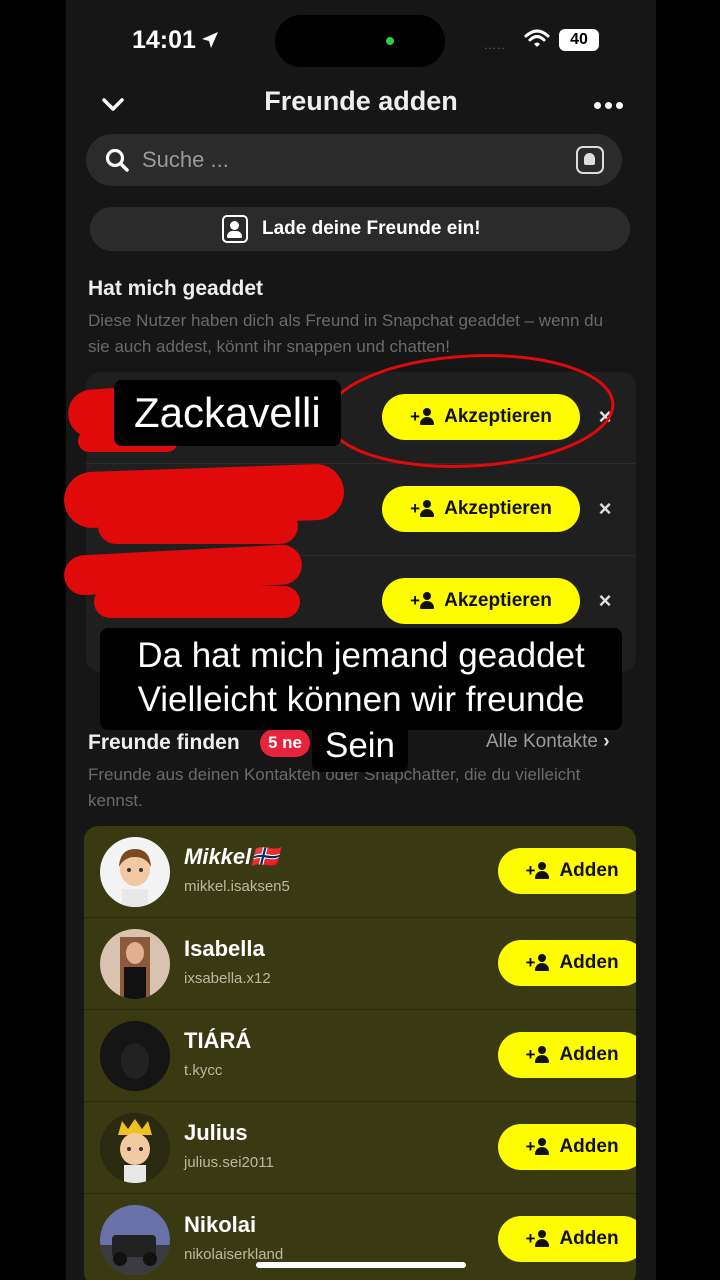  I want to click on all-contacts-label: Alle Kontakte, so click(542, 741).